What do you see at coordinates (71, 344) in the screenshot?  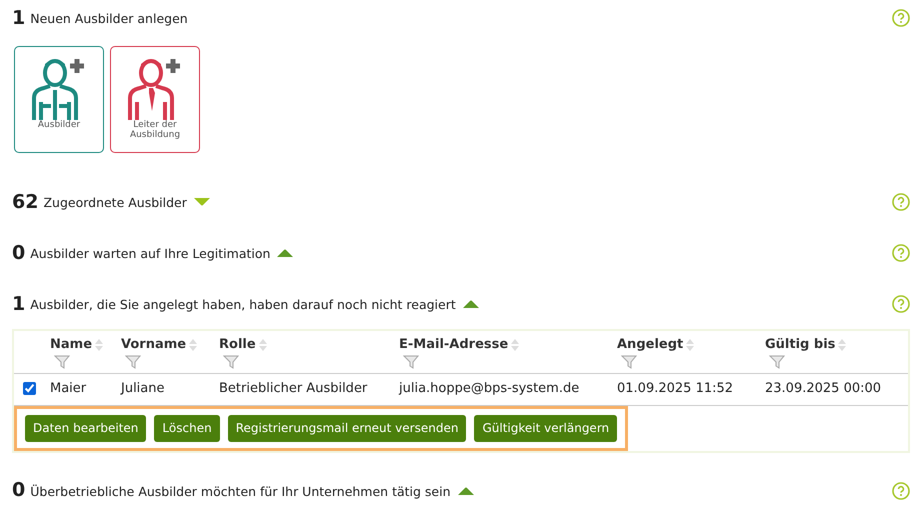 I see `column-header: Name` at bounding box center [71, 344].